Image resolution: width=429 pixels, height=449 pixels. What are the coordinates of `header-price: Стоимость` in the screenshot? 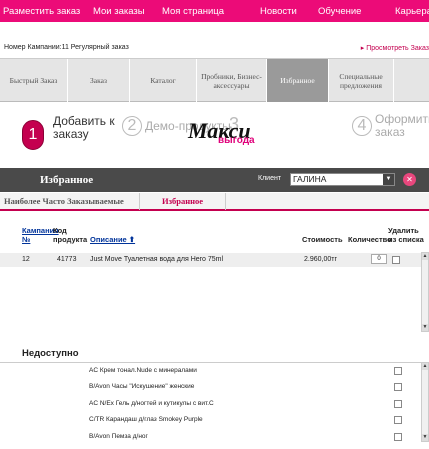 It's located at (322, 239).